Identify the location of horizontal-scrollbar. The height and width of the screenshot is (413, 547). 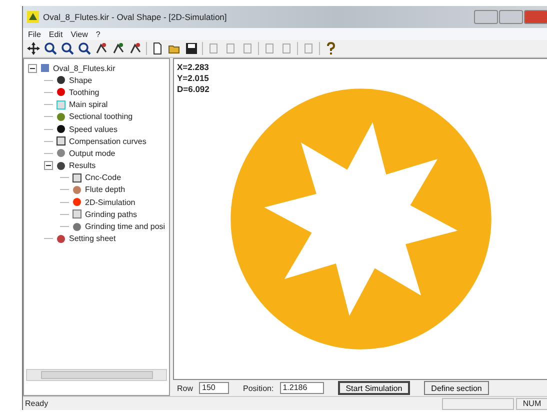
(96, 375).